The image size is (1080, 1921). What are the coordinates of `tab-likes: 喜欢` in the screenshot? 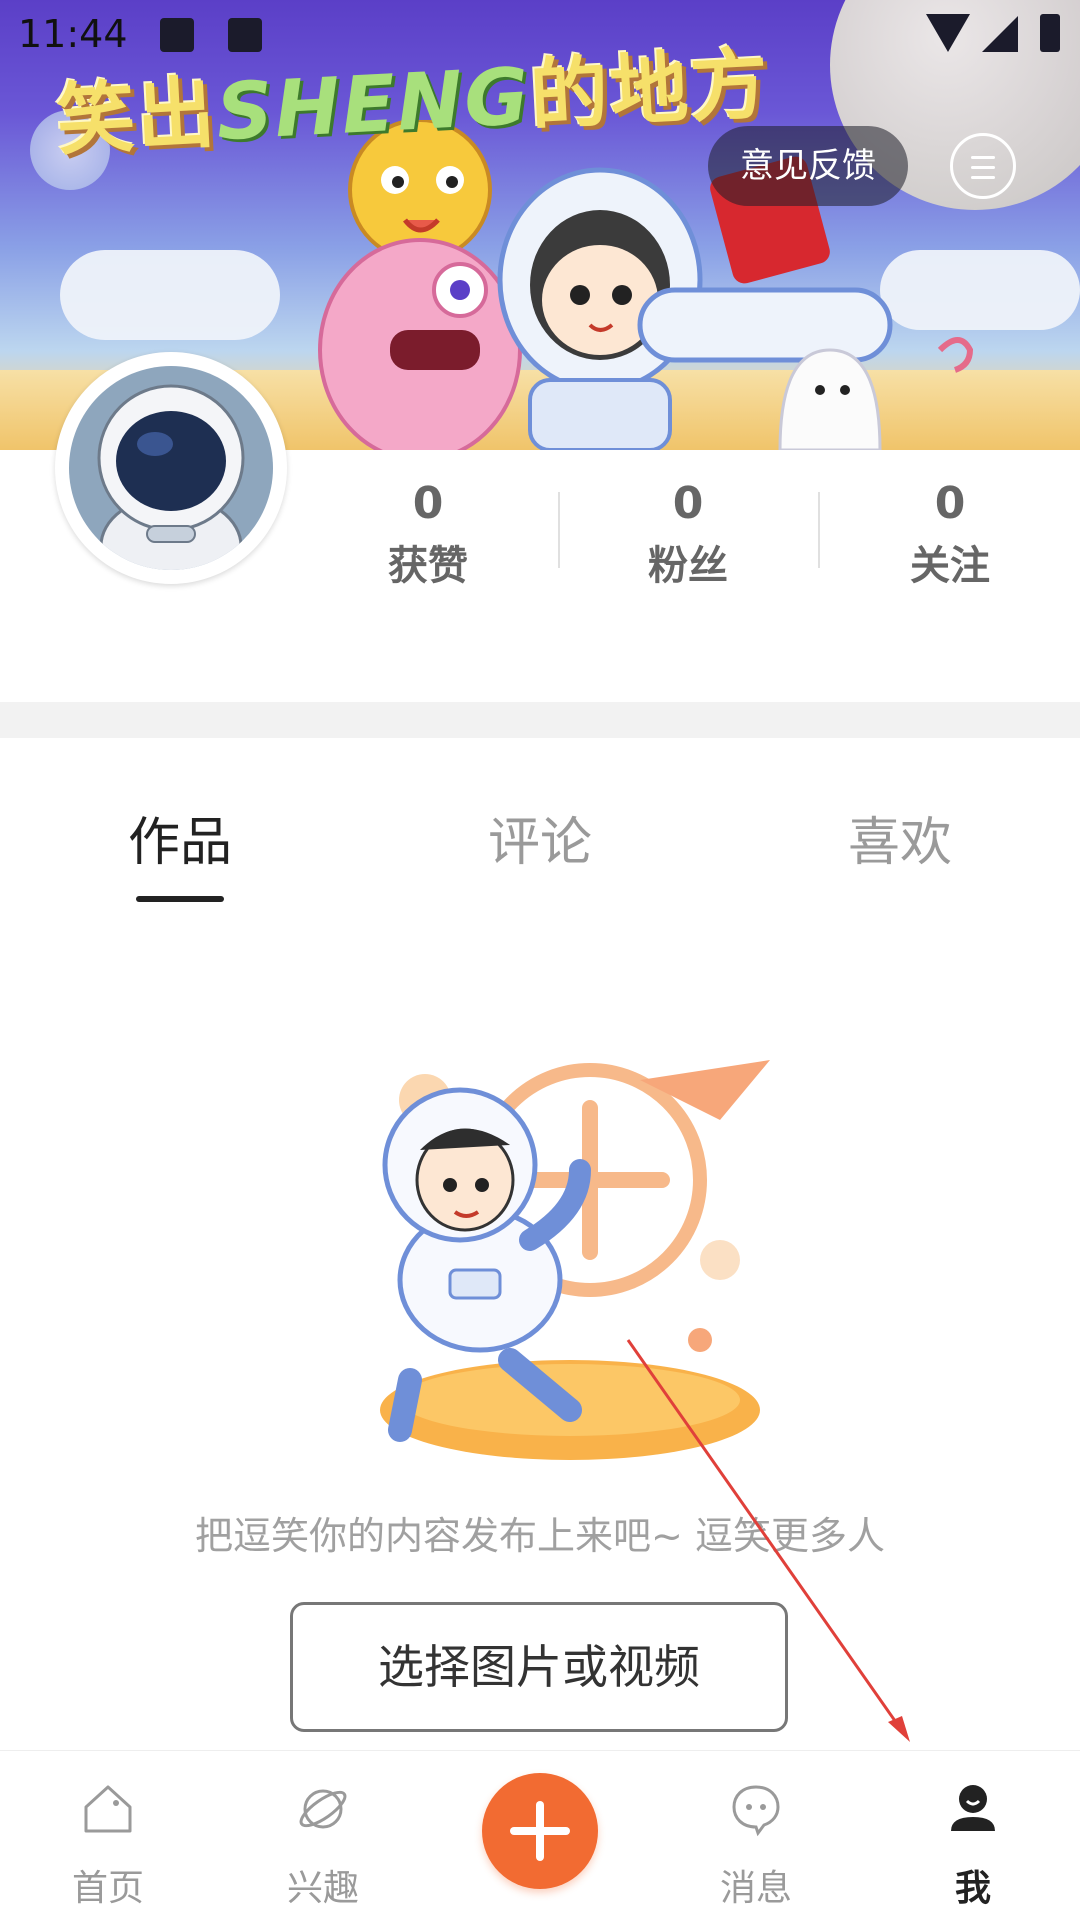 It's located at (900, 837).